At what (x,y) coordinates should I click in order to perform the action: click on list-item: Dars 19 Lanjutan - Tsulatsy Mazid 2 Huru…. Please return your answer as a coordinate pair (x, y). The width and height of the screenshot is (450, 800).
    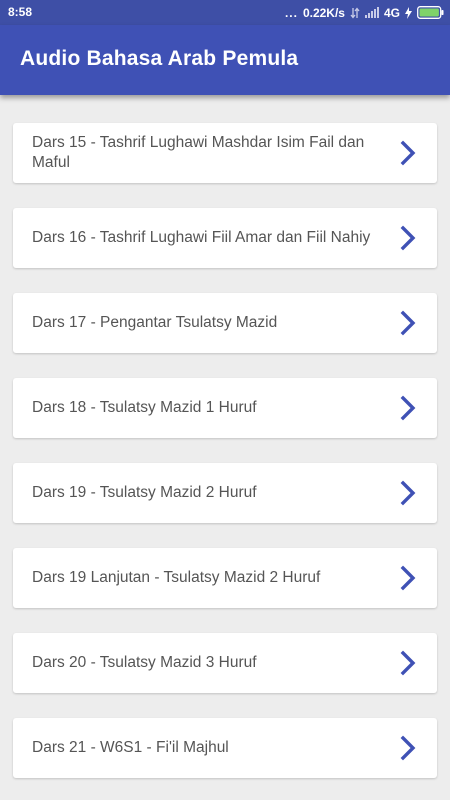
    Looking at the image, I should click on (225, 578).